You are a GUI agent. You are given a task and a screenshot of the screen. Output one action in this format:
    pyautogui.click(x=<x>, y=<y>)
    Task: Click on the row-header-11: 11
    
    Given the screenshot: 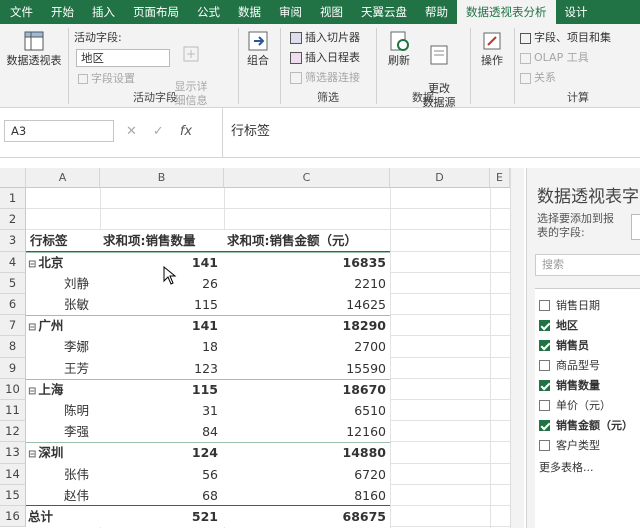 What is the action you would take?
    pyautogui.click(x=13, y=411)
    